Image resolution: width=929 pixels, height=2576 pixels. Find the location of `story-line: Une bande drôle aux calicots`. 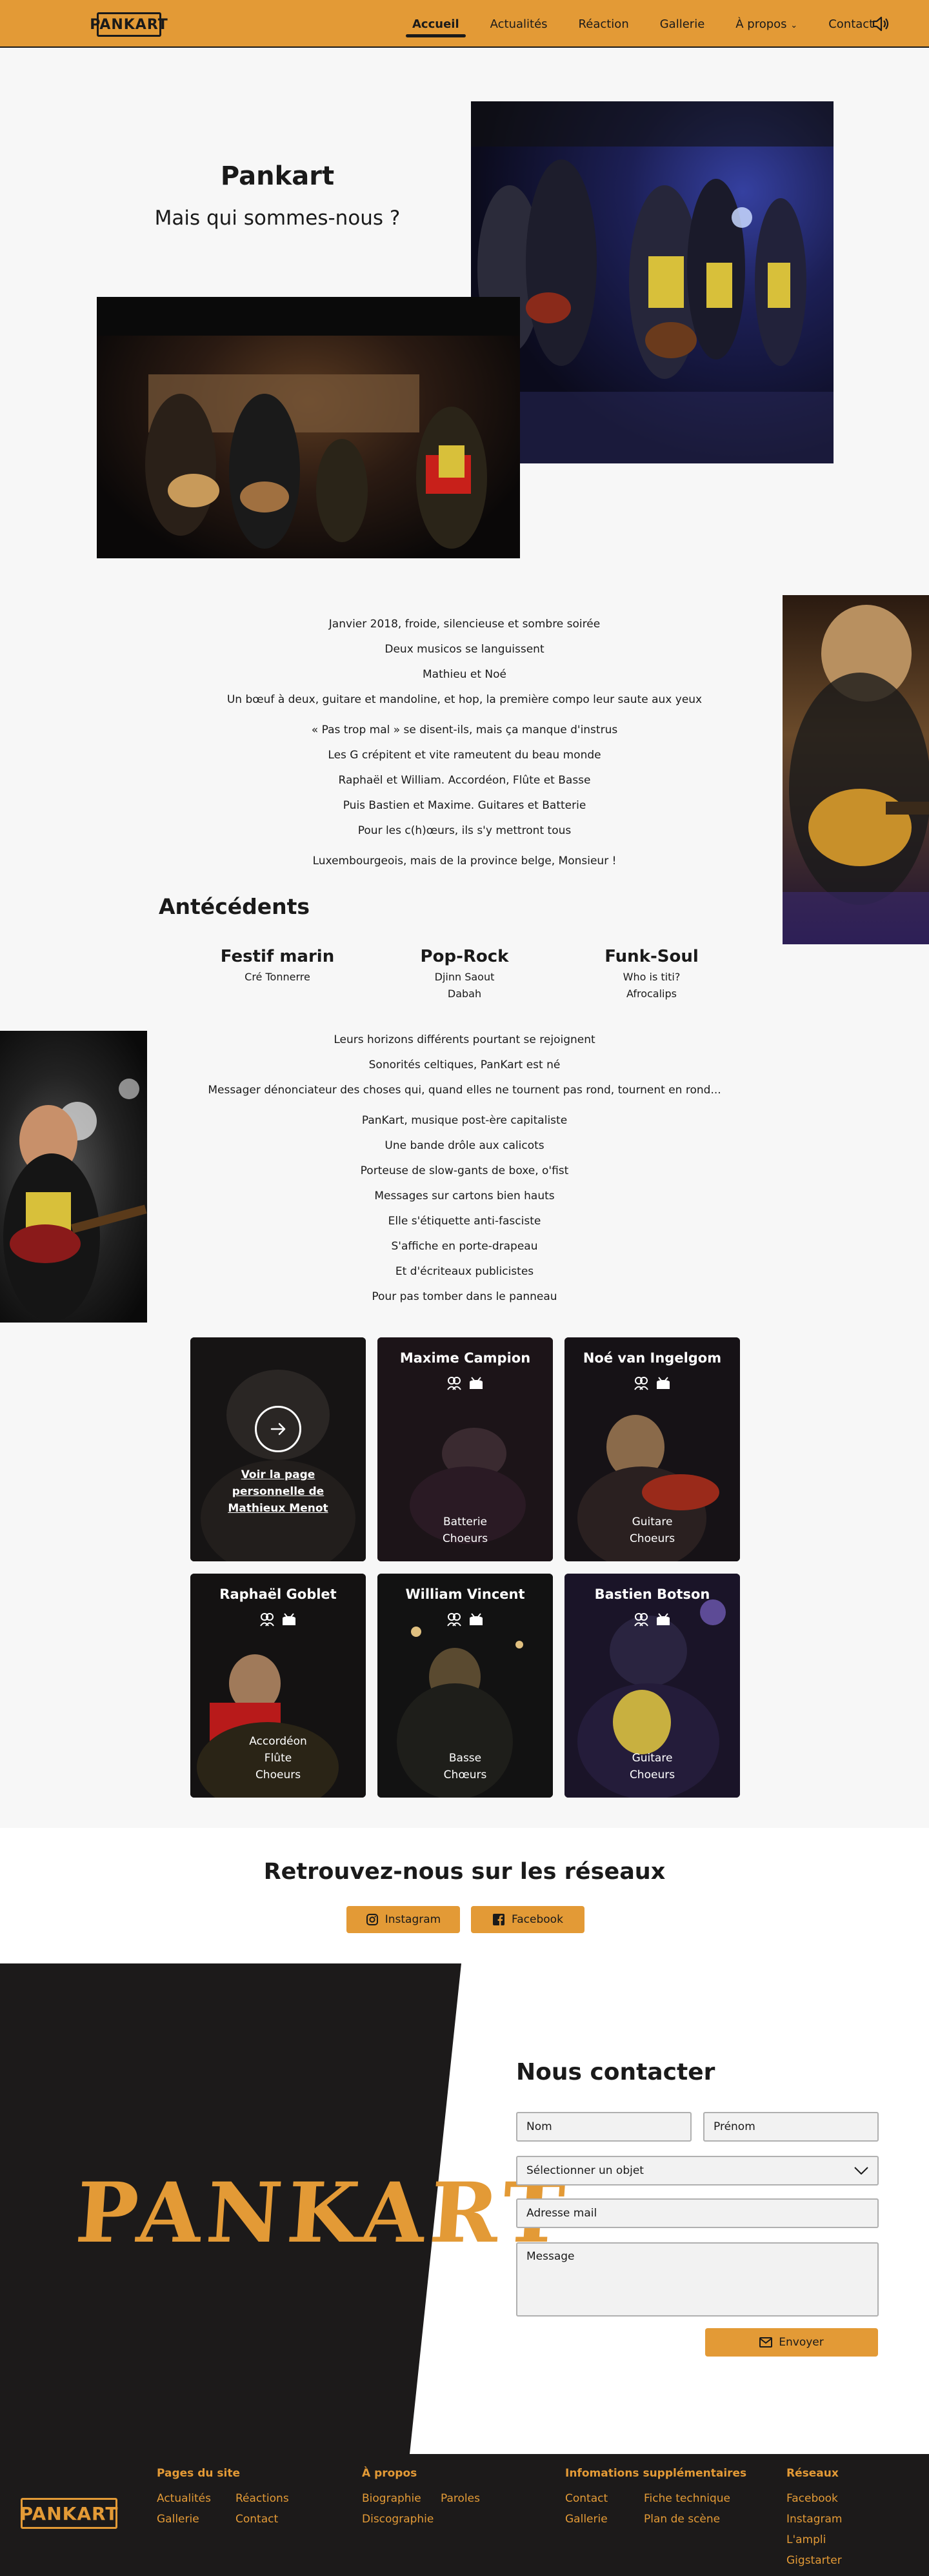

story-line: Une bande drôle aux calicots is located at coordinates (464, 1145).